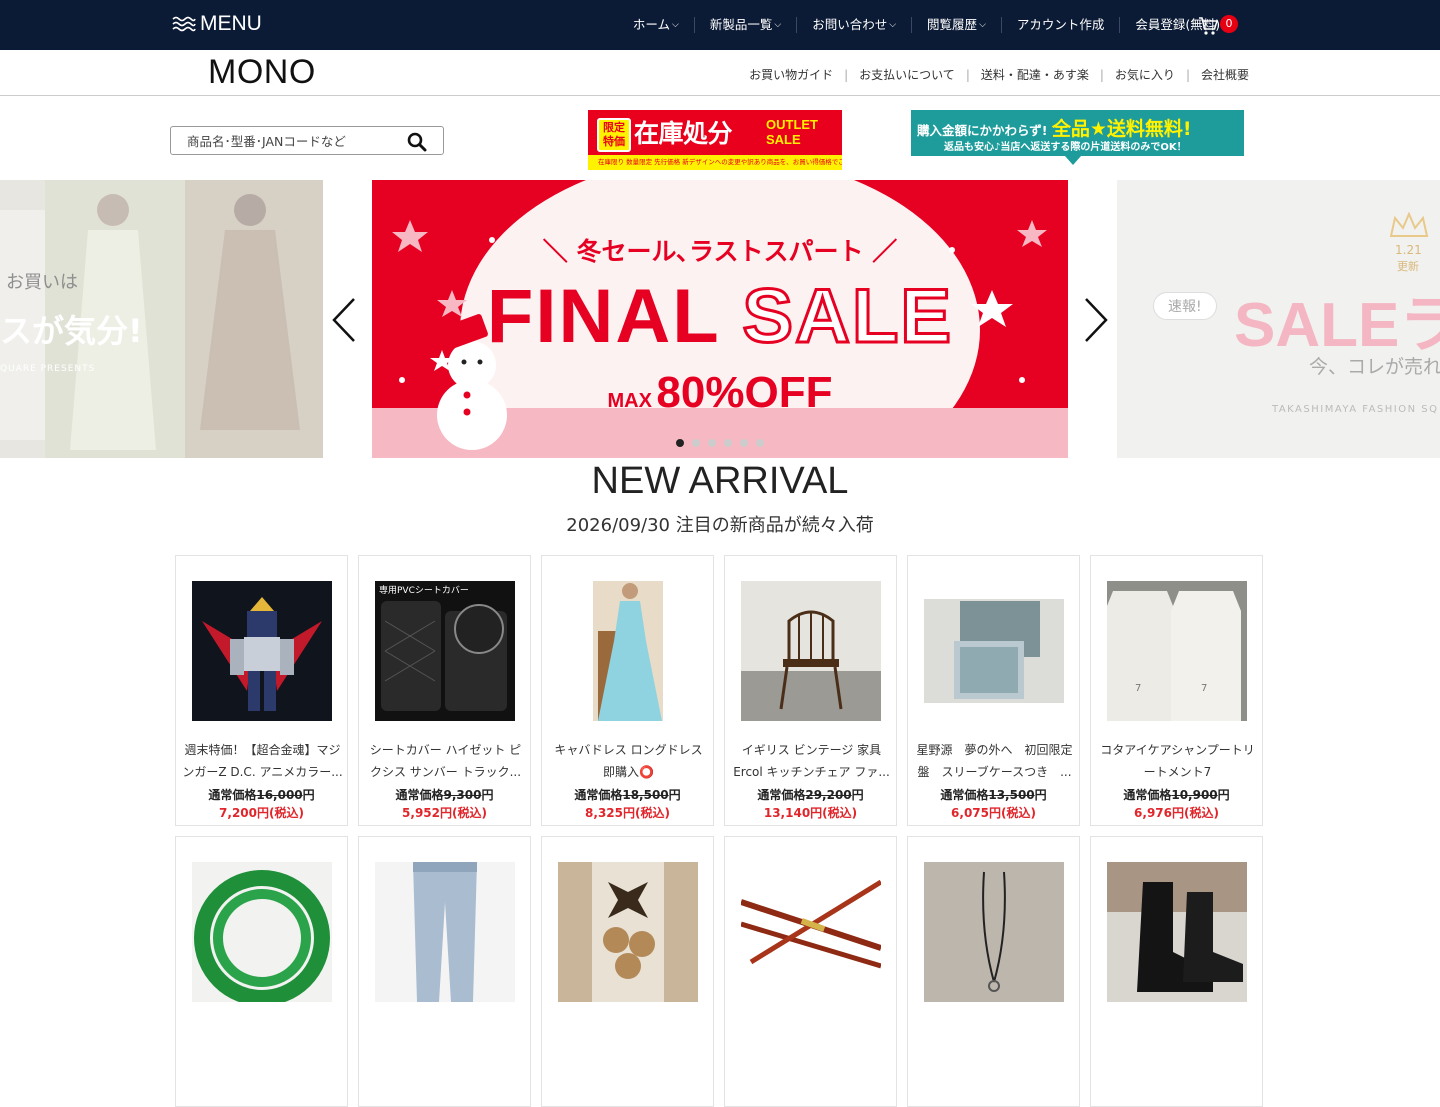 The width and height of the screenshot is (1440, 1107). What do you see at coordinates (261, 813) in the screenshot?
I see `sale-price: 7,200円(税込)` at bounding box center [261, 813].